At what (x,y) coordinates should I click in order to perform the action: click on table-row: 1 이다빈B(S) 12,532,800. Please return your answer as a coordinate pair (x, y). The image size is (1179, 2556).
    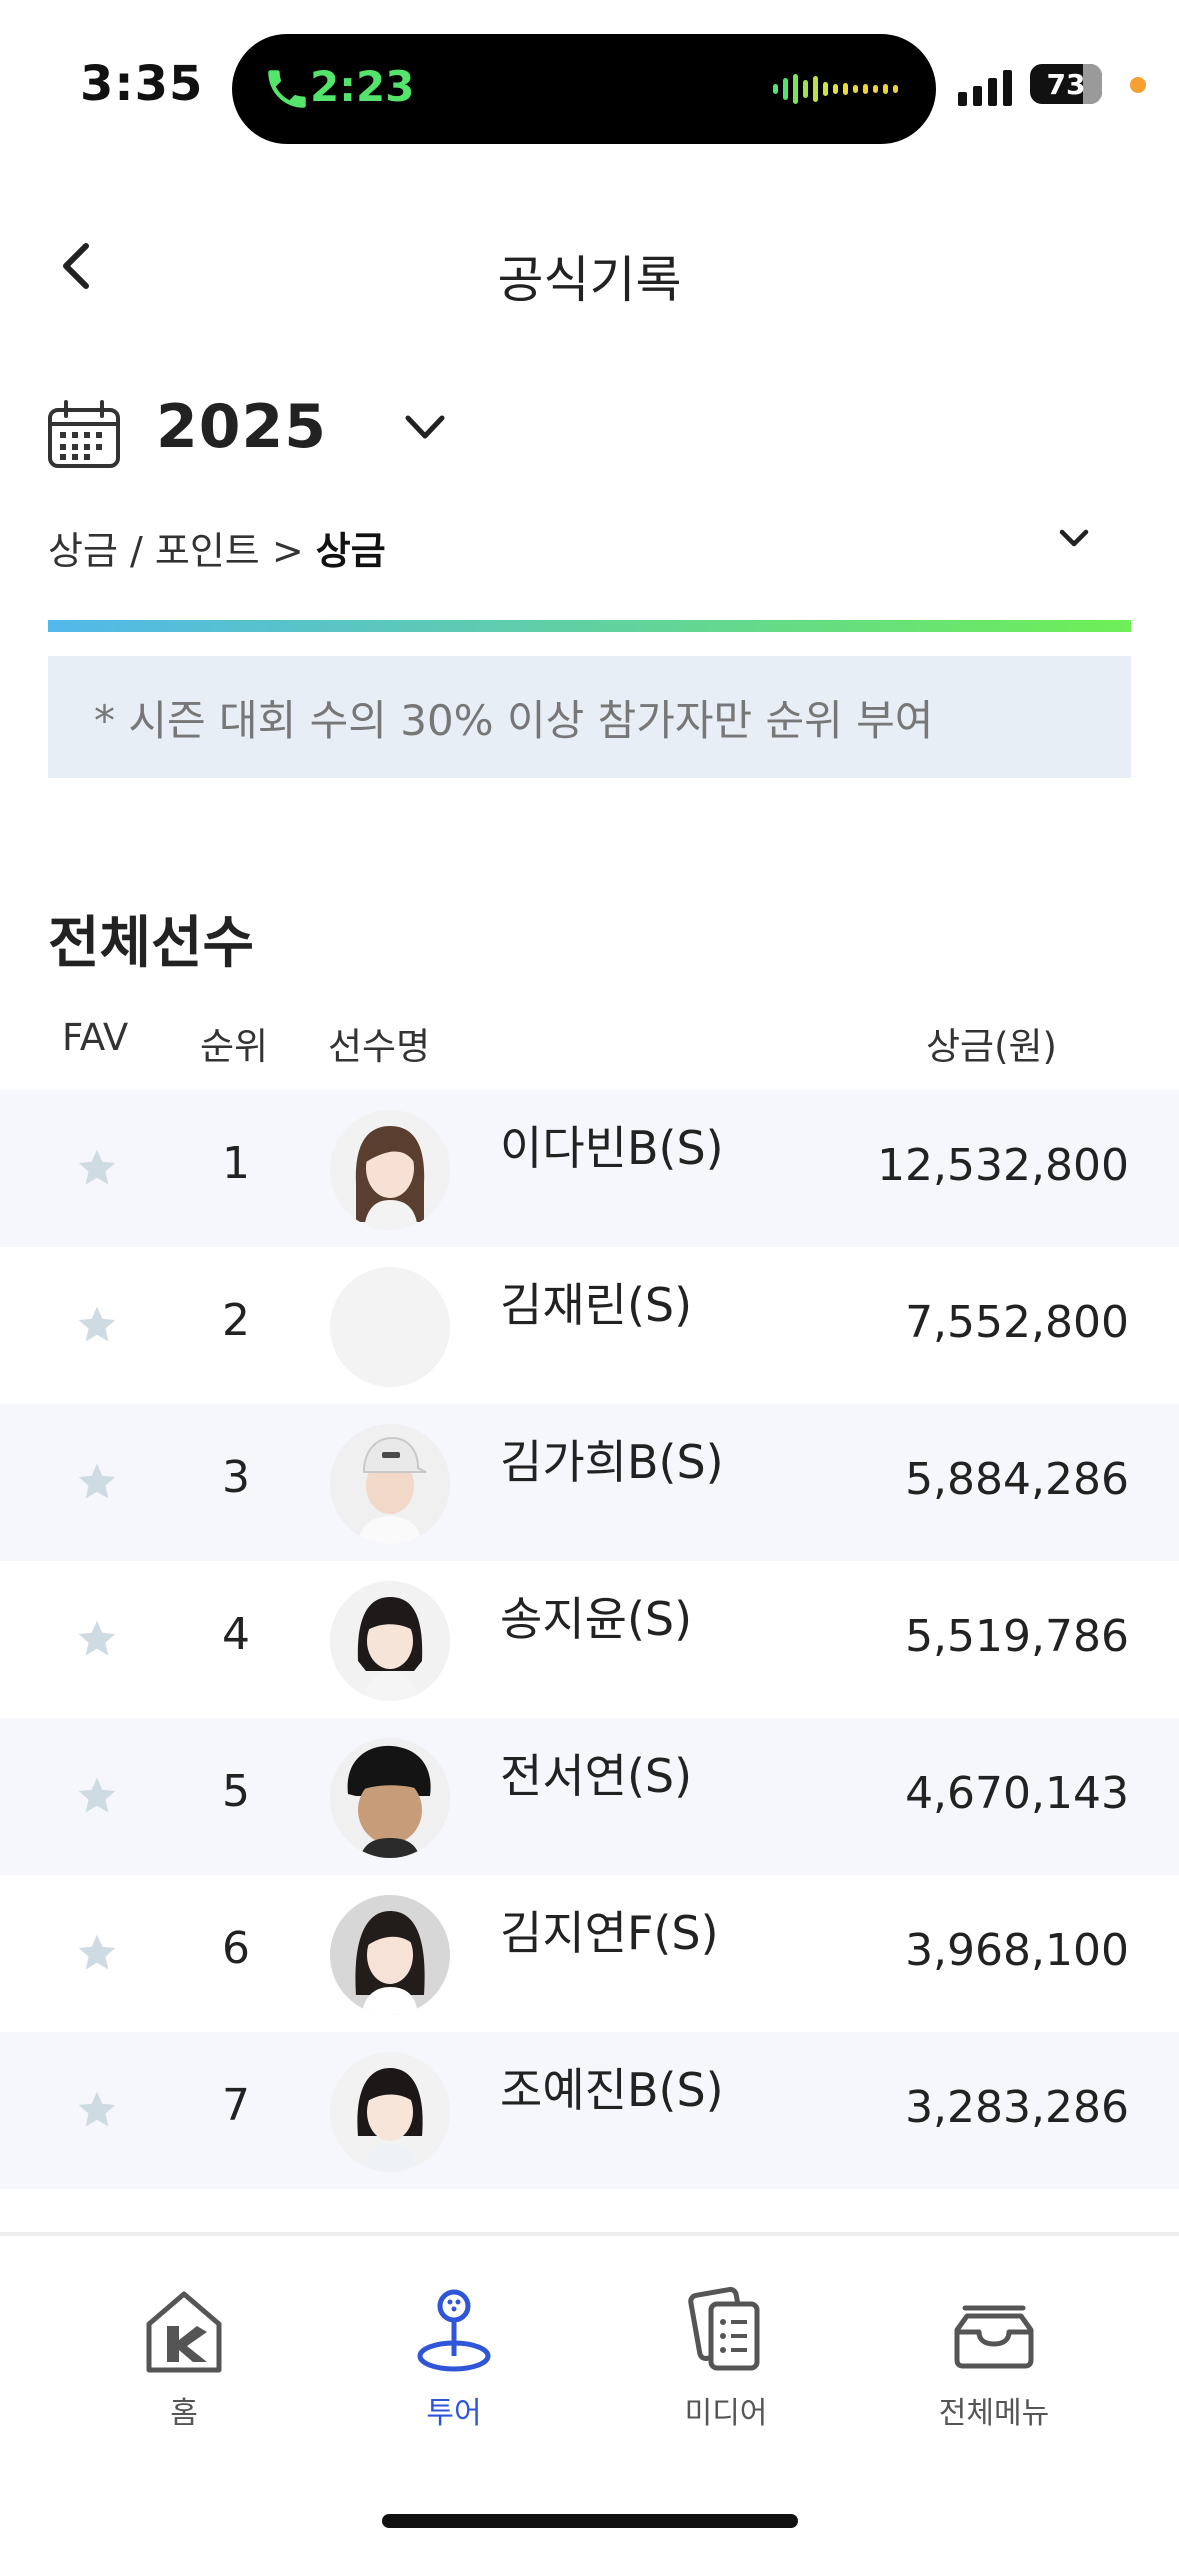
    Looking at the image, I should click on (589, 1168).